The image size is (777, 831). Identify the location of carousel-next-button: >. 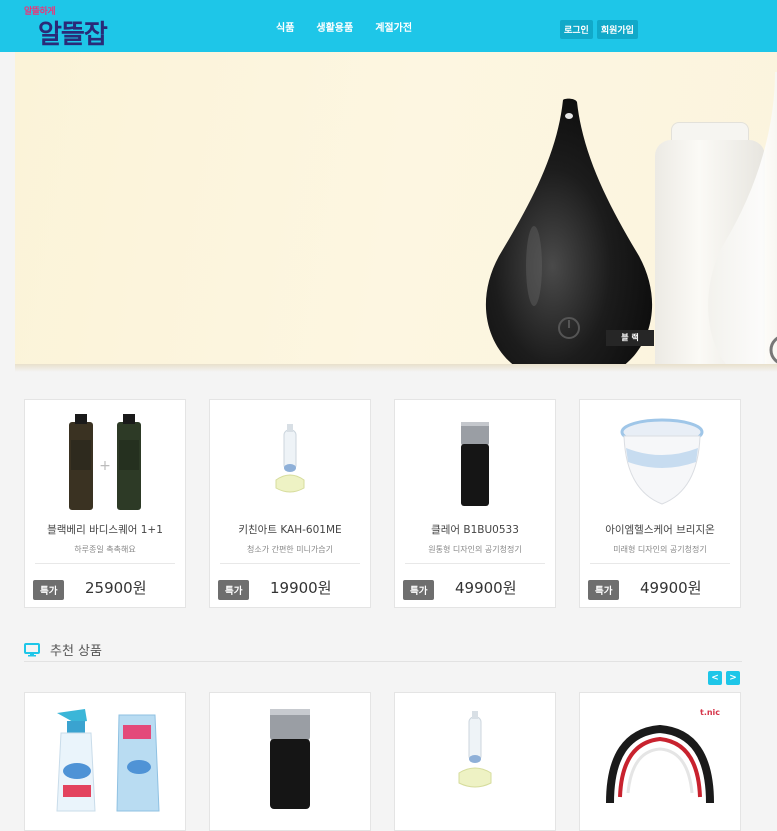
(733, 678).